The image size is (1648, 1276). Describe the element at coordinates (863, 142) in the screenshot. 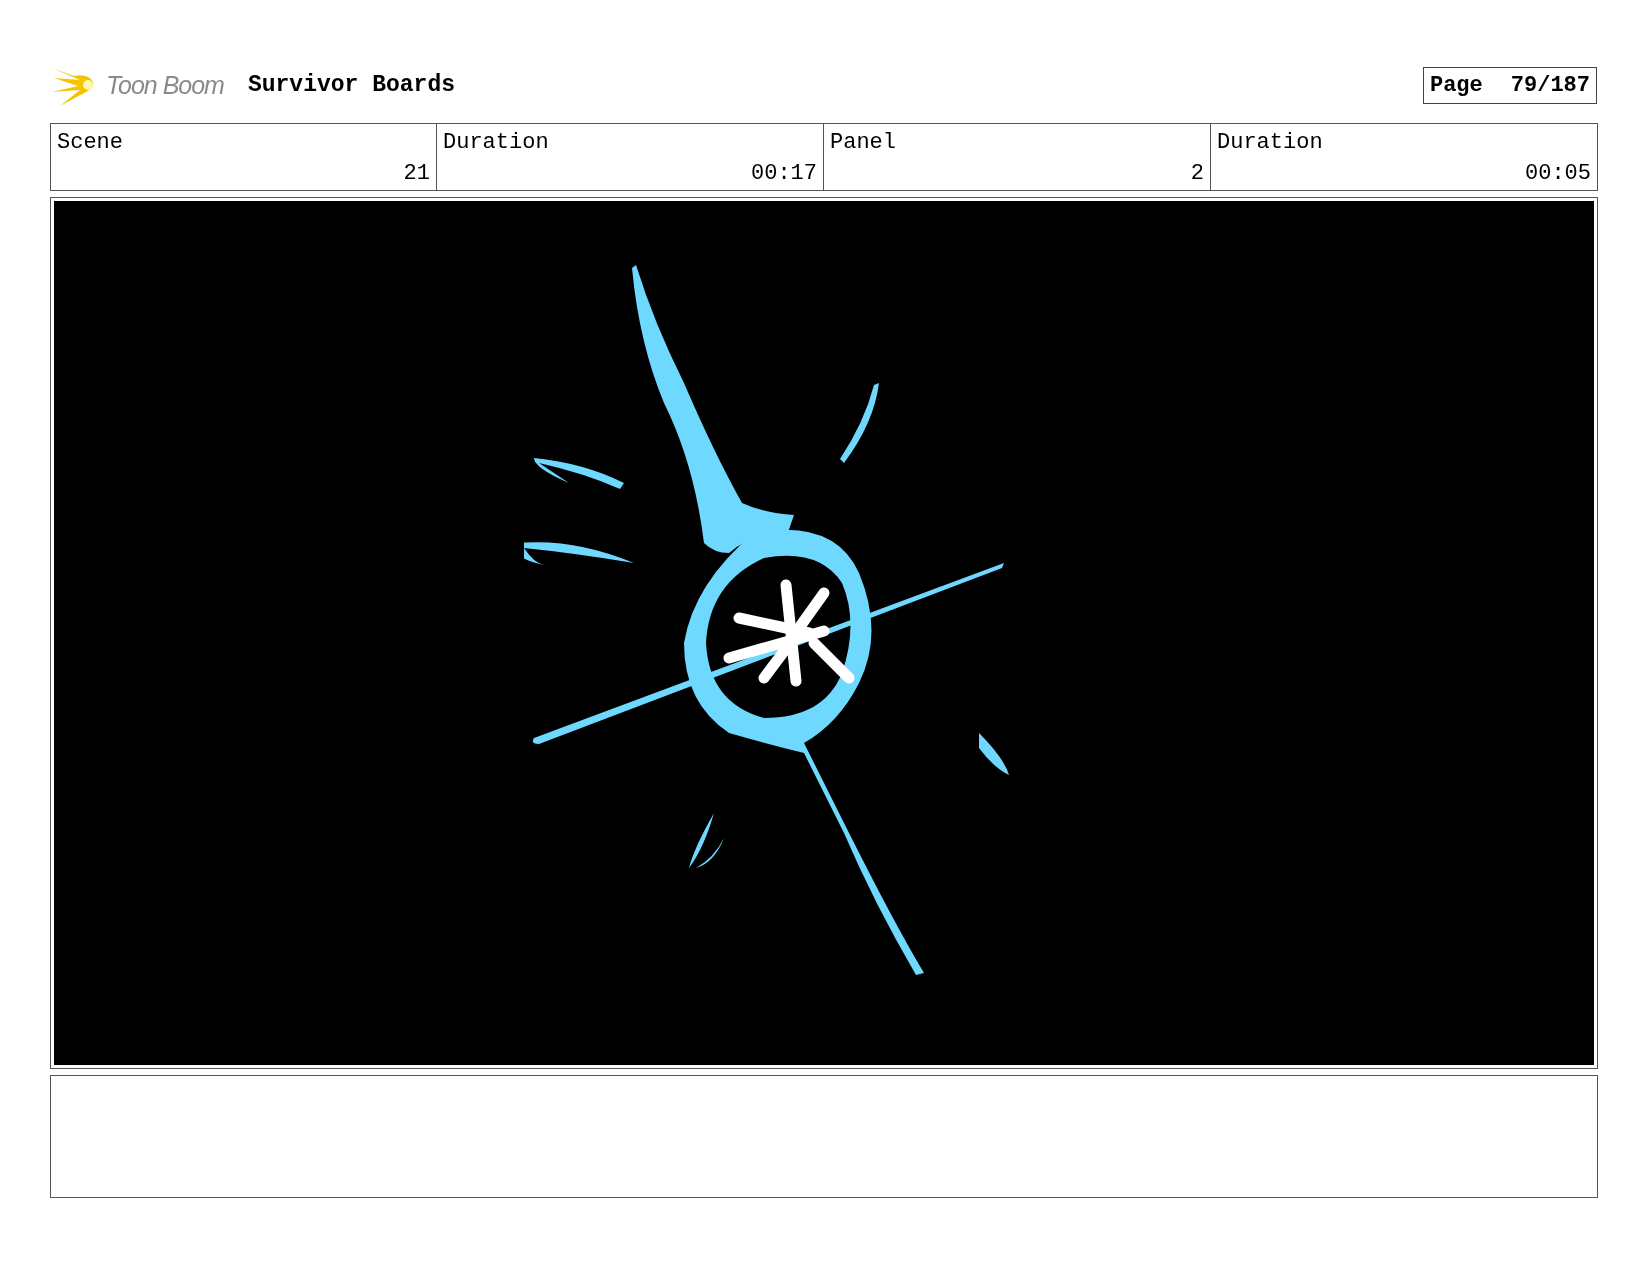

I see `cell-label: Panel` at that location.